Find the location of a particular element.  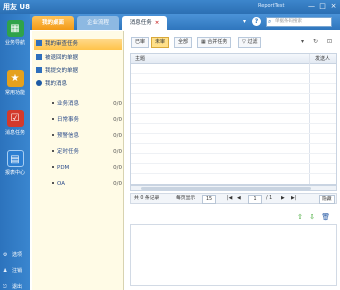

window-controls: — □ × is located at coordinates (322, 6).